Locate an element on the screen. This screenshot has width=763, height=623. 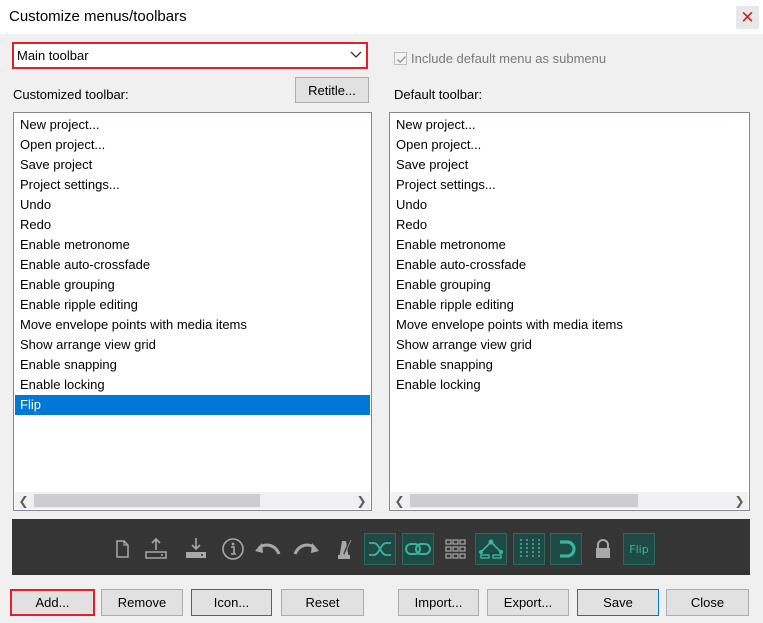
undo-icon is located at coordinates (268, 549).